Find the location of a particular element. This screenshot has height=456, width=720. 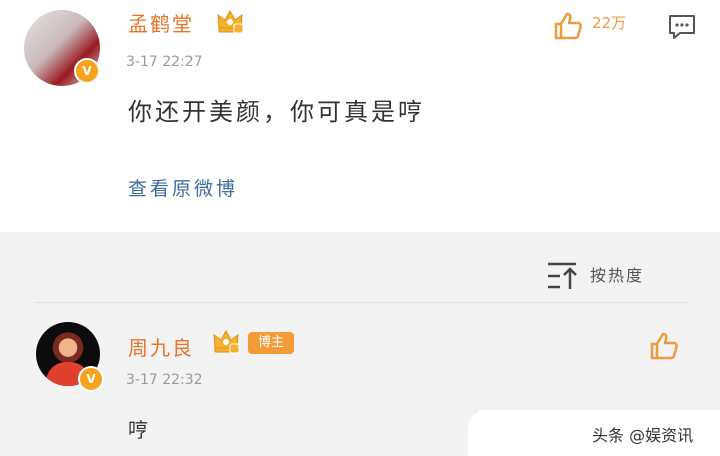

reply-username: 周九良 is located at coordinates (161, 346).